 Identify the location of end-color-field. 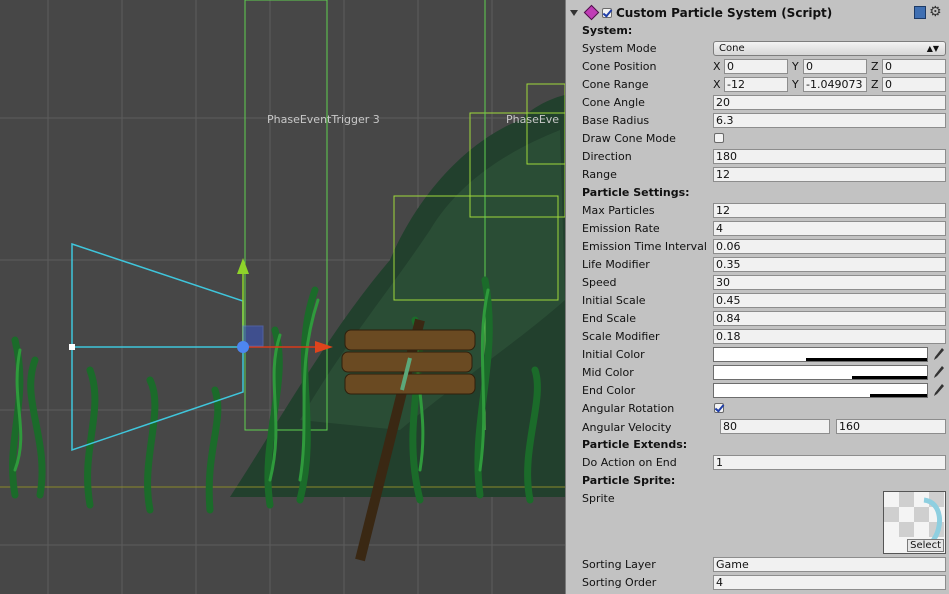
(820, 390).